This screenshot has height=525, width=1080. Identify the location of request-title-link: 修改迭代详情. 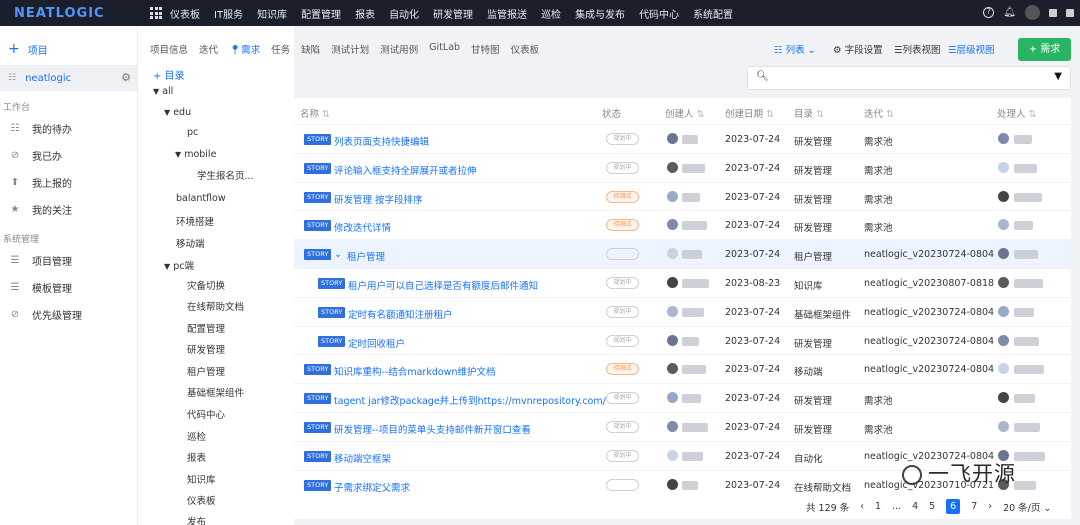
(362, 227).